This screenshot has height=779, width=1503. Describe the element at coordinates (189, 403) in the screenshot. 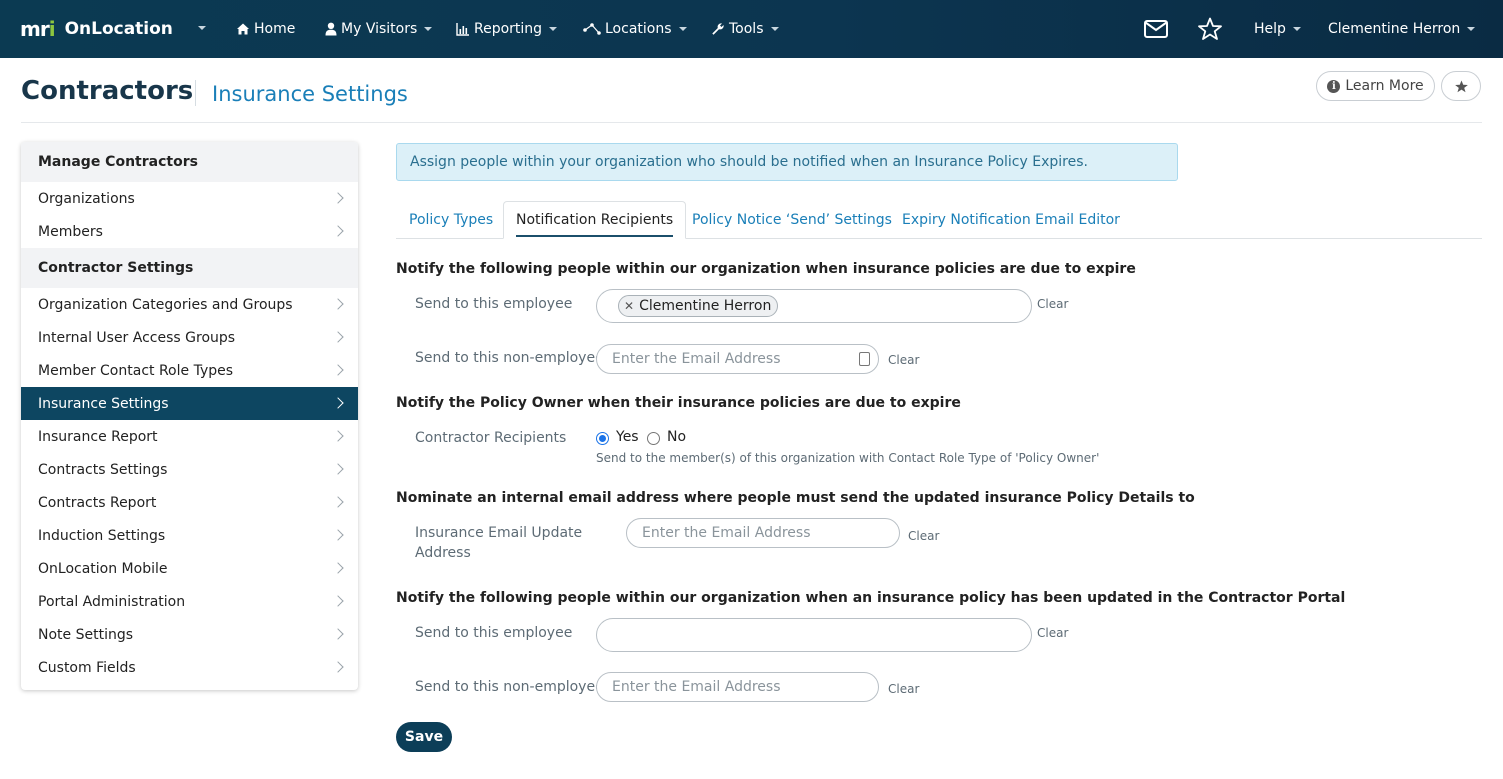

I see `sidebar-item-insurance-settings: Insurance Settings` at that location.